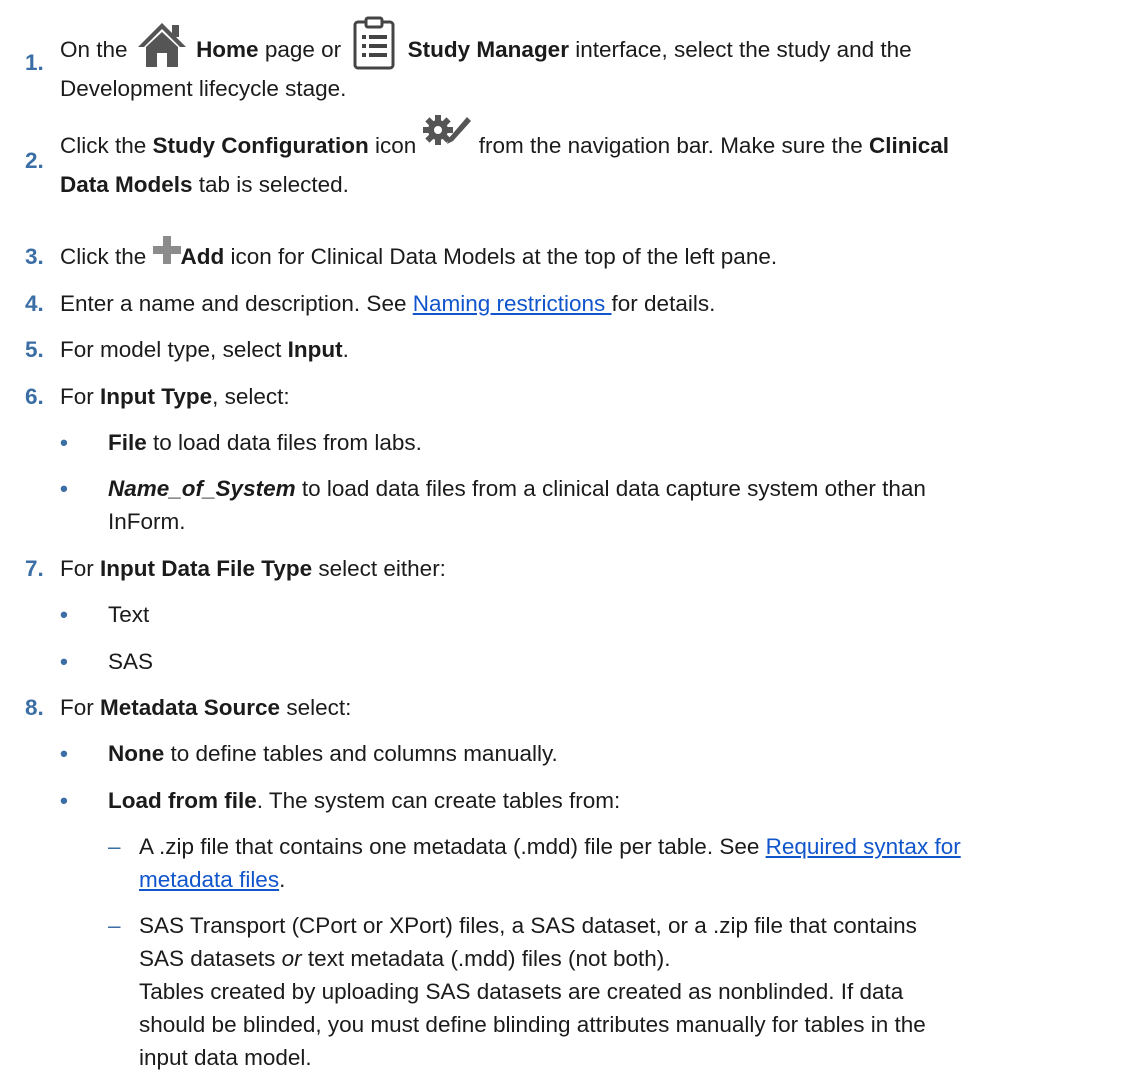  I want to click on step-text: Enter a name and description. See, so click(236, 303).